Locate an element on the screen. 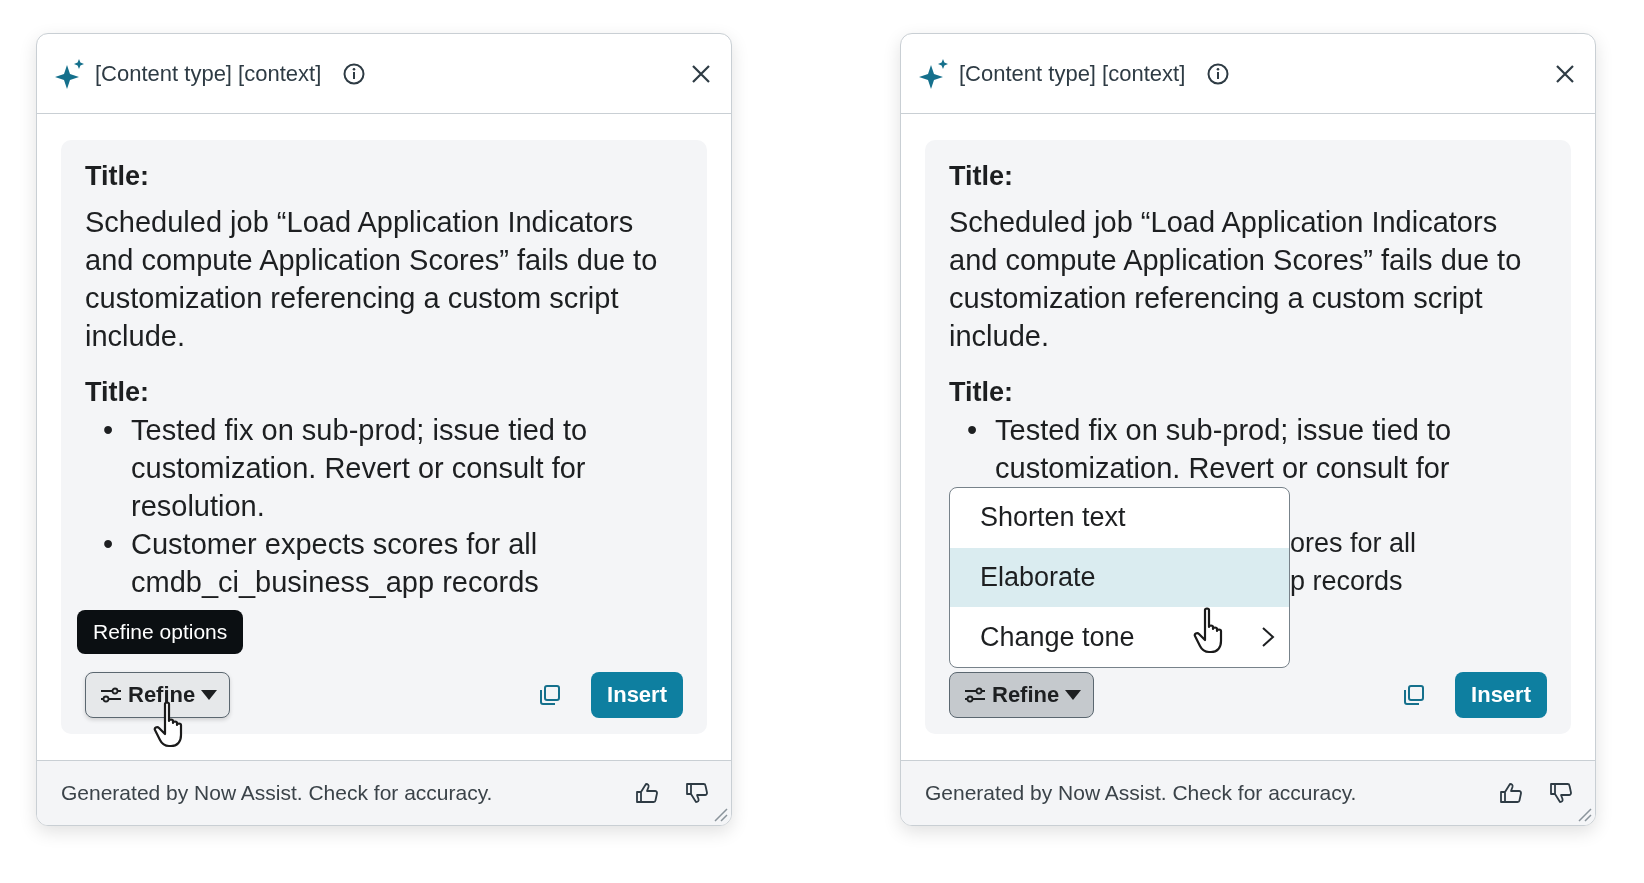  menu-item: Change tone is located at coordinates (1119, 637).